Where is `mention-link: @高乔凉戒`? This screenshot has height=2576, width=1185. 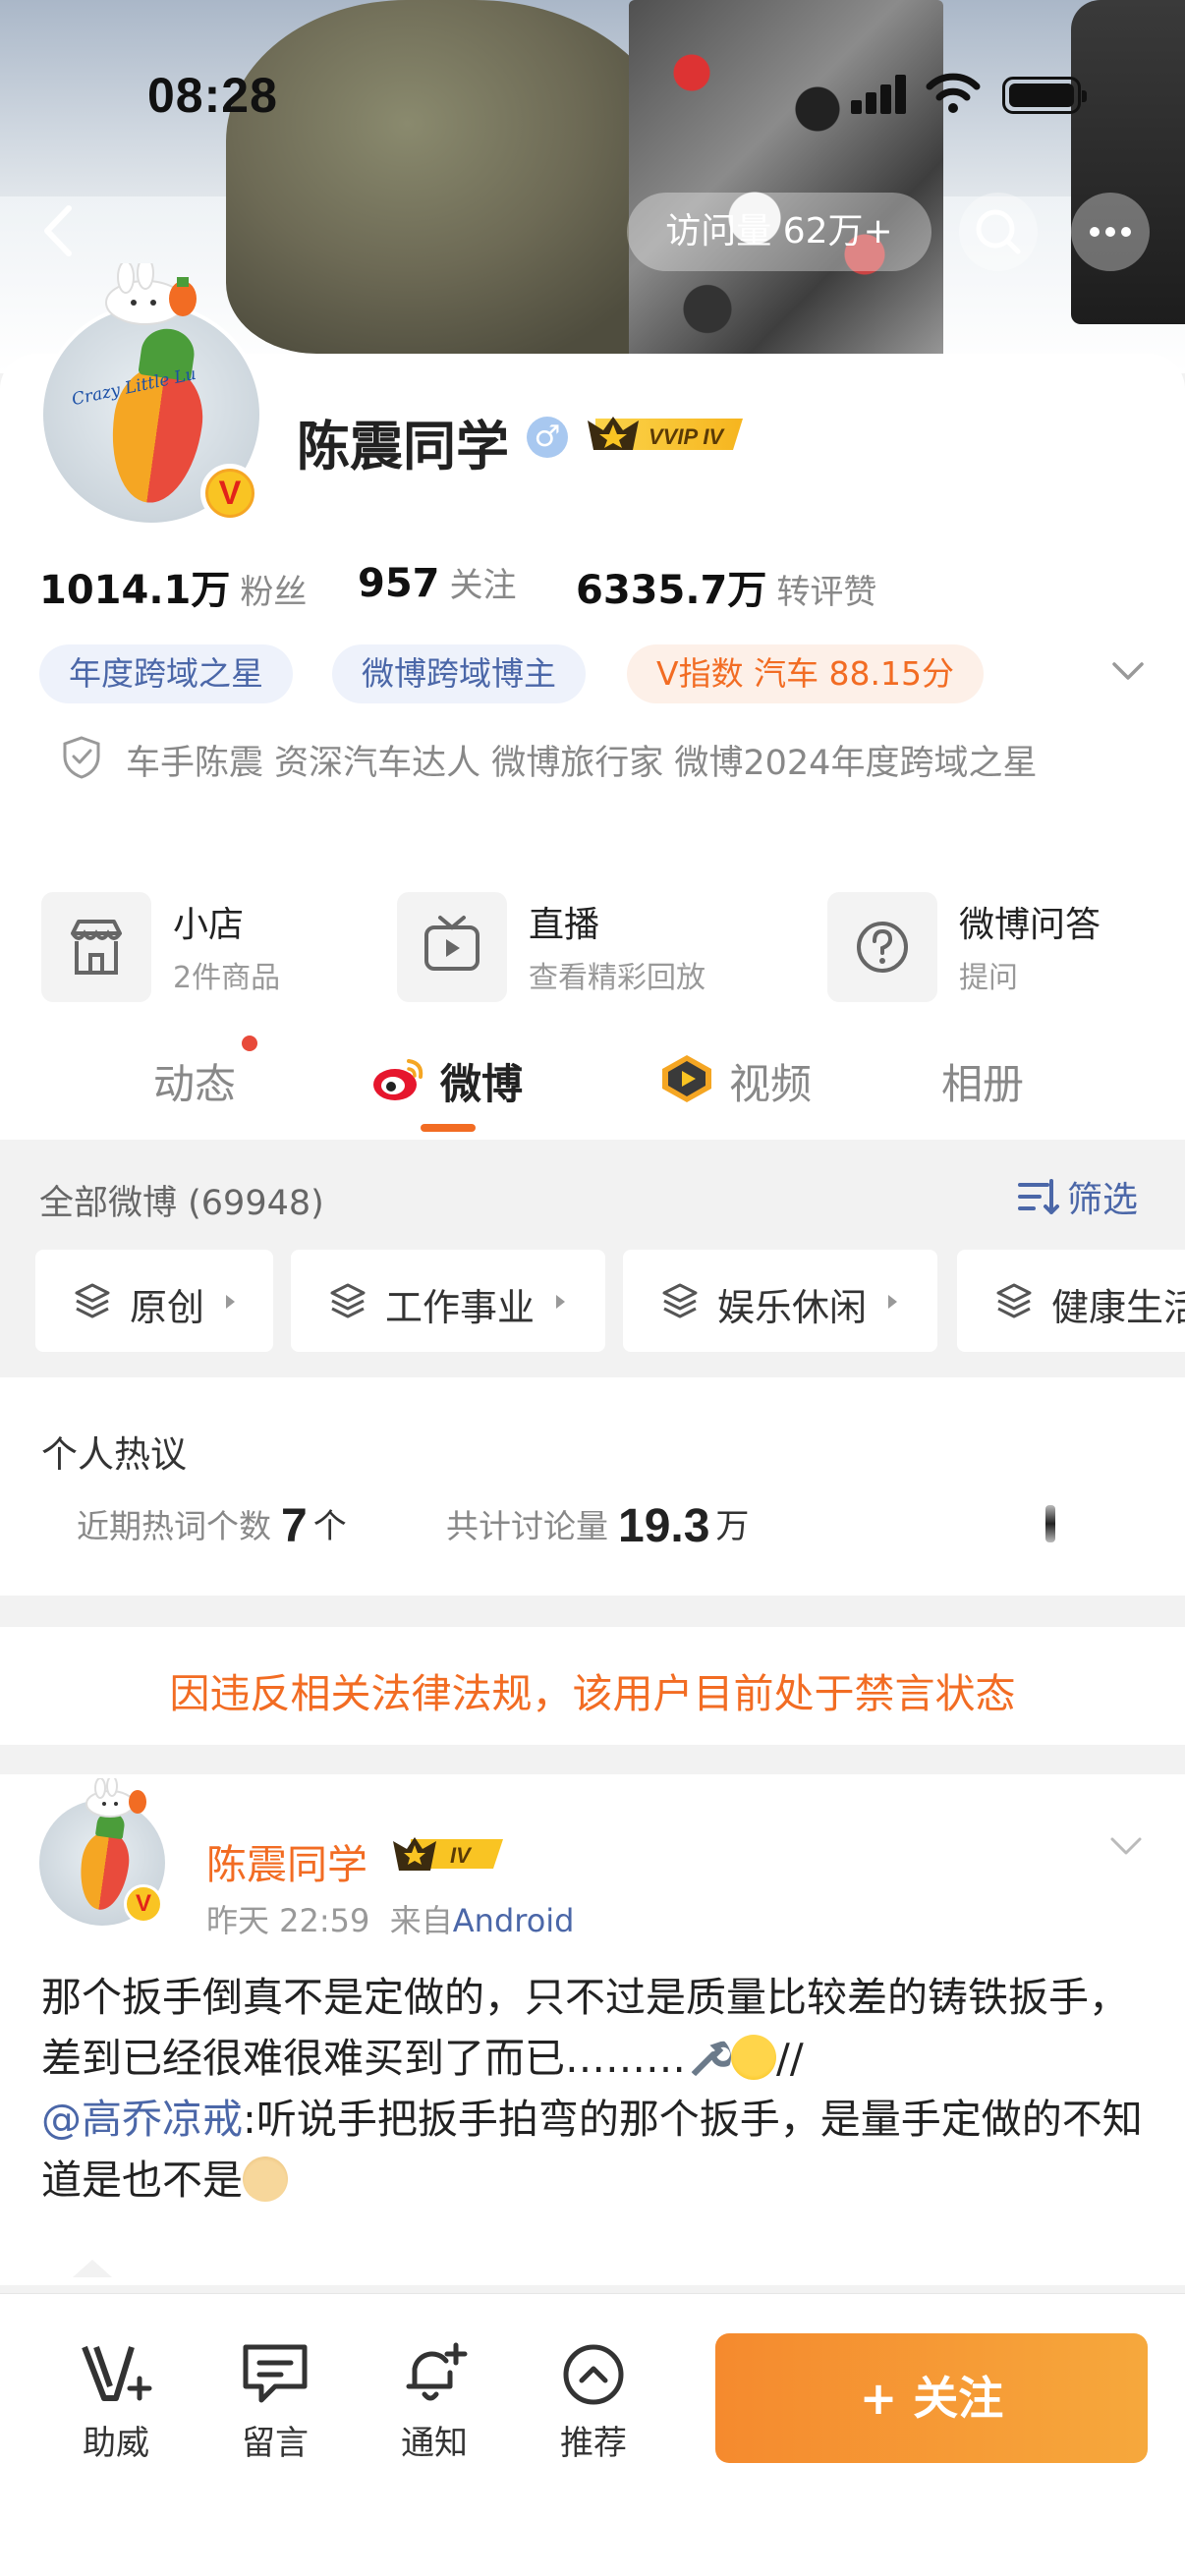
mention-link: @高乔凉戒 is located at coordinates (142, 2119).